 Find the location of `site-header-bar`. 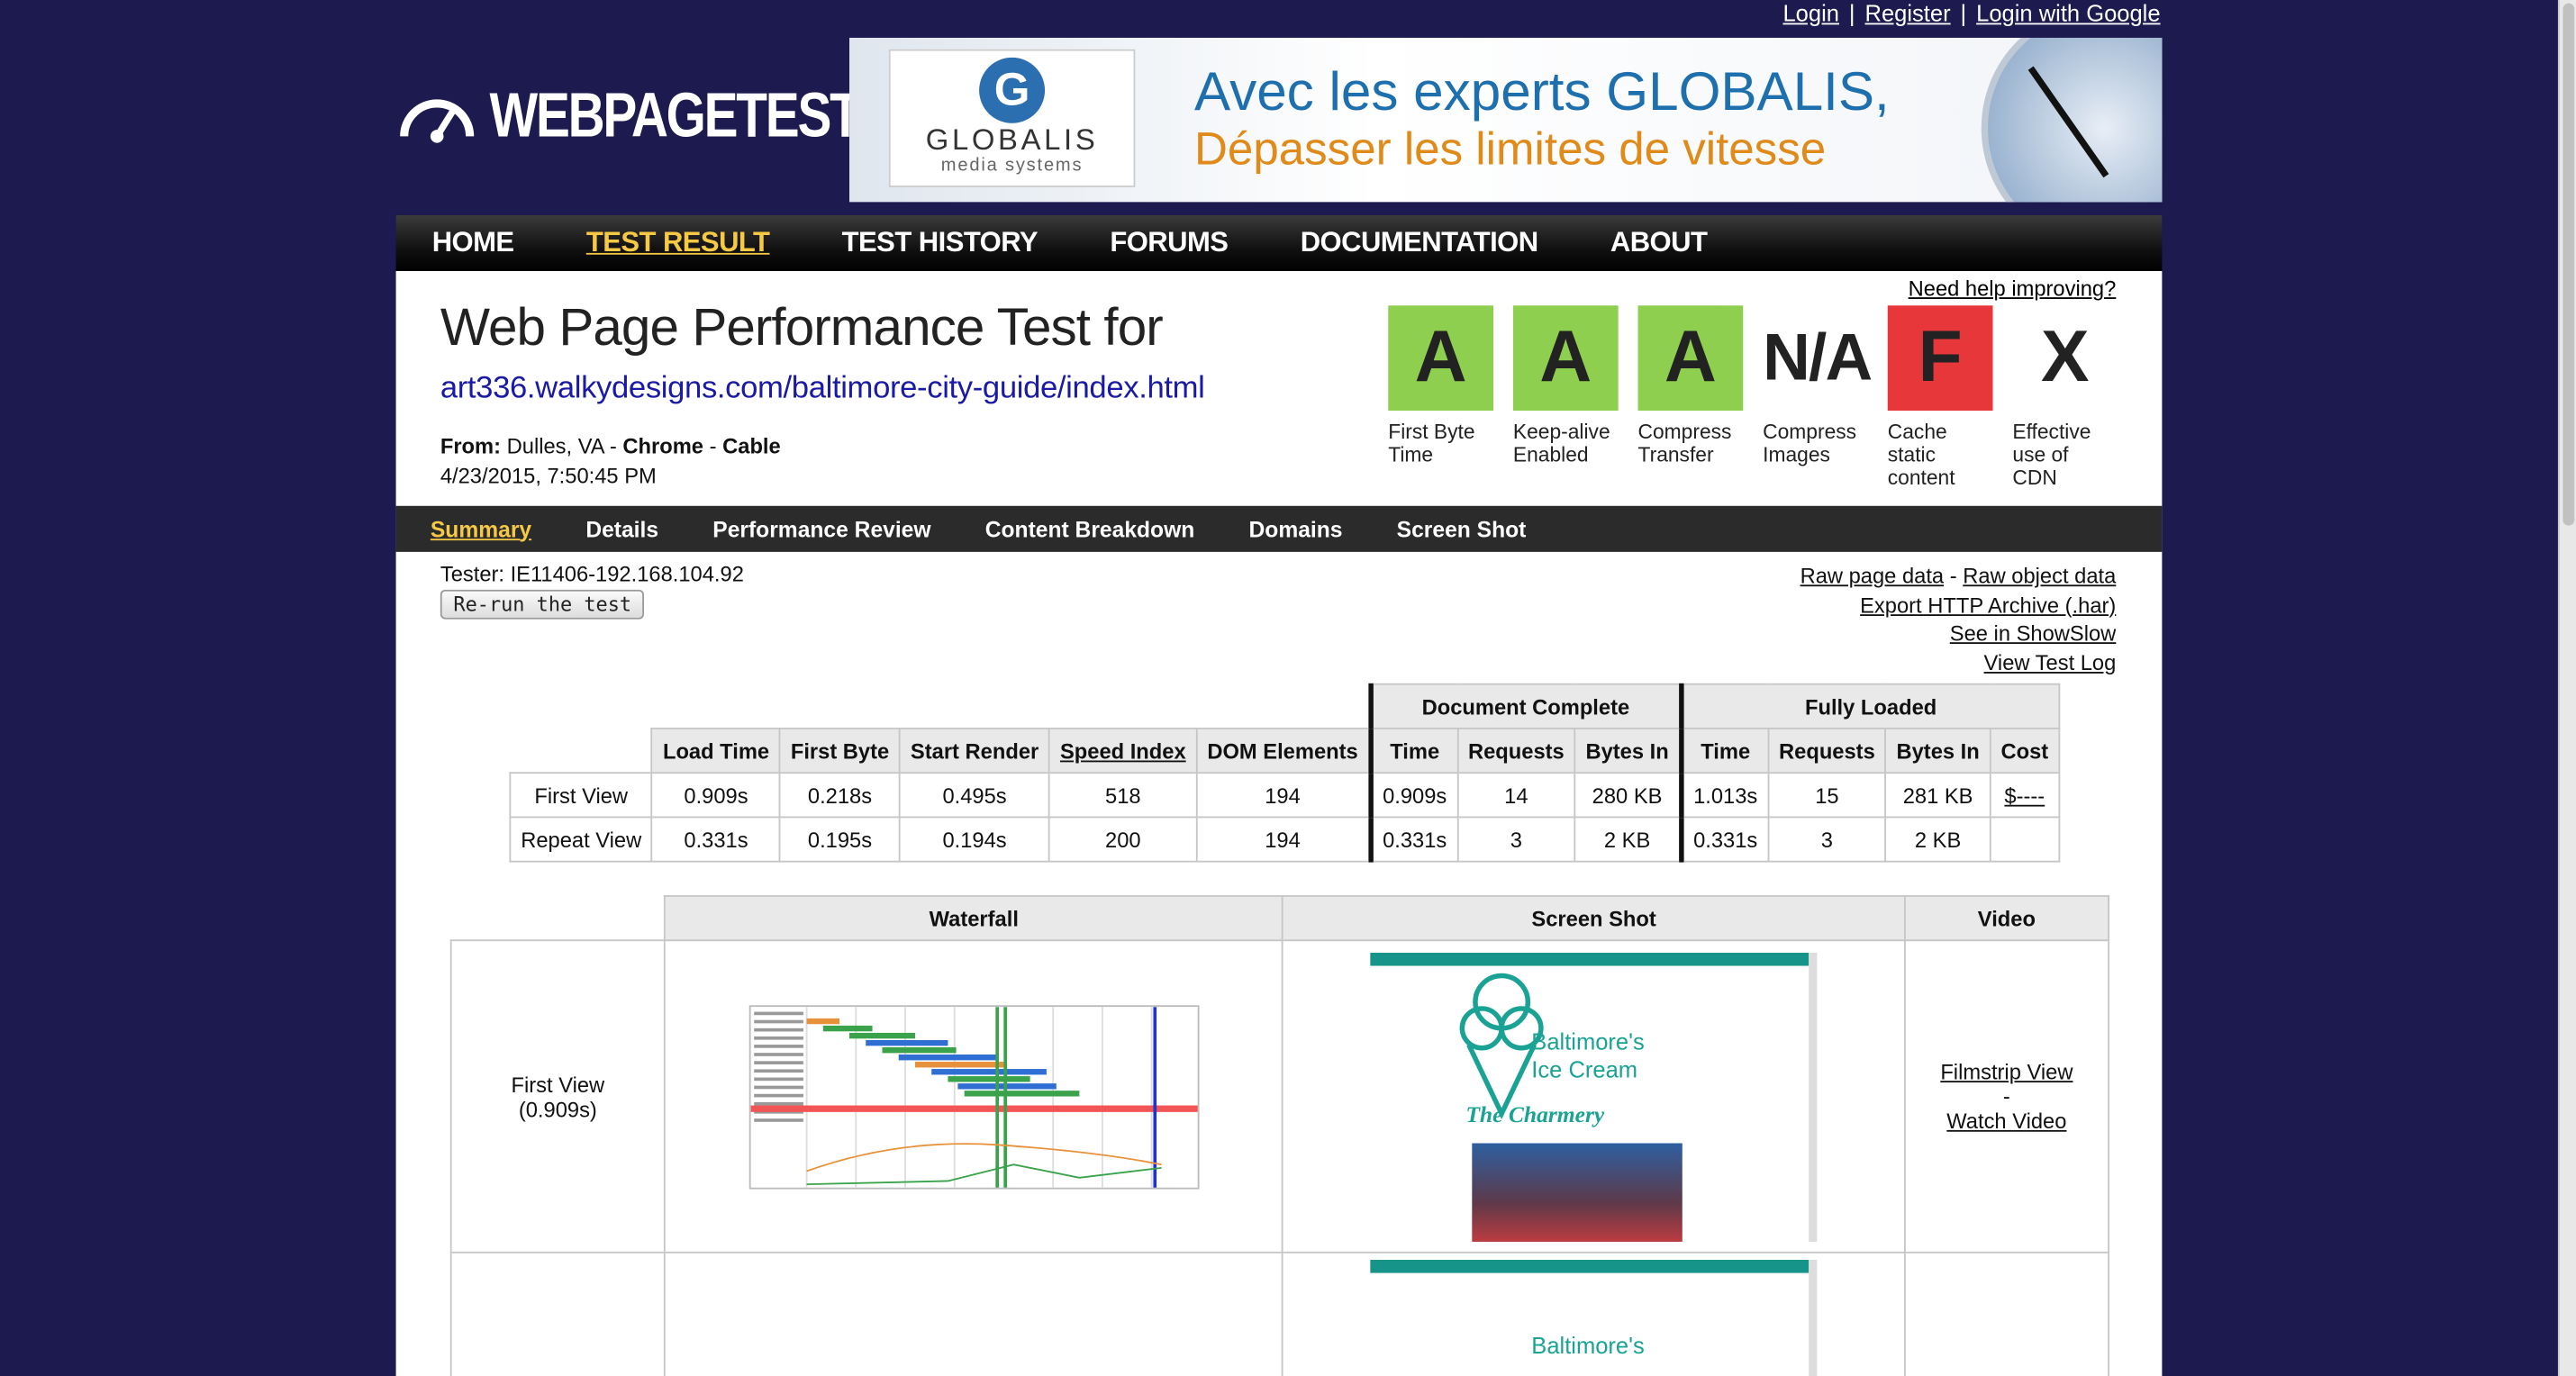

site-header-bar is located at coordinates (1590, 958).